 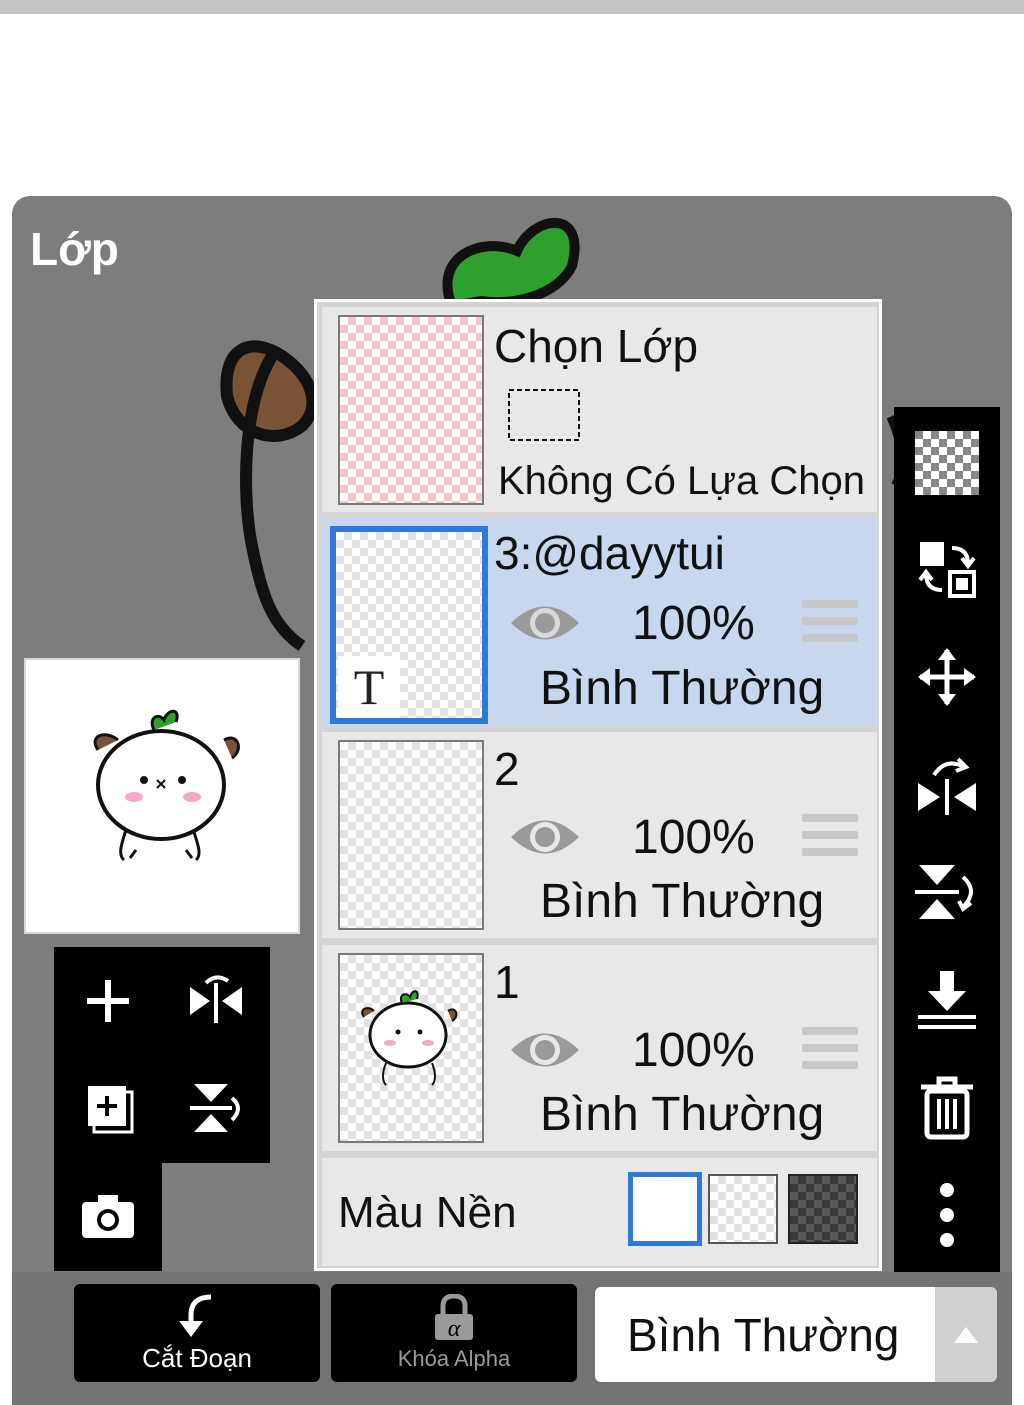 What do you see at coordinates (195, 1315) in the screenshot?
I see `clipping-arrow-icon` at bounding box center [195, 1315].